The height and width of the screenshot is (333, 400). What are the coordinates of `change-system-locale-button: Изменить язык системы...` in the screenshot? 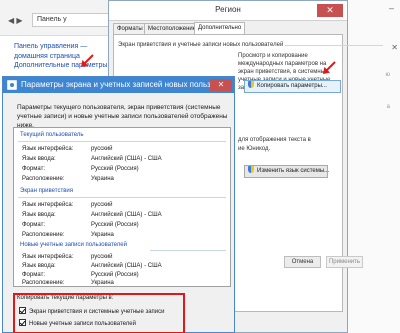 It's located at (287, 171).